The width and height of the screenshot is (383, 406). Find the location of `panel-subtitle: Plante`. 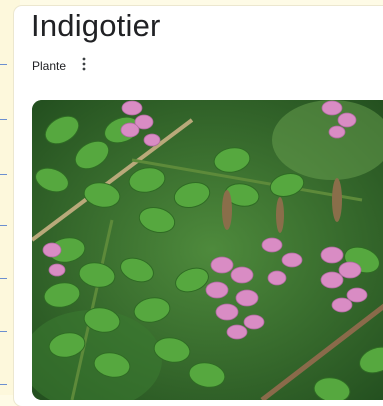

panel-subtitle: Plante is located at coordinates (49, 66).